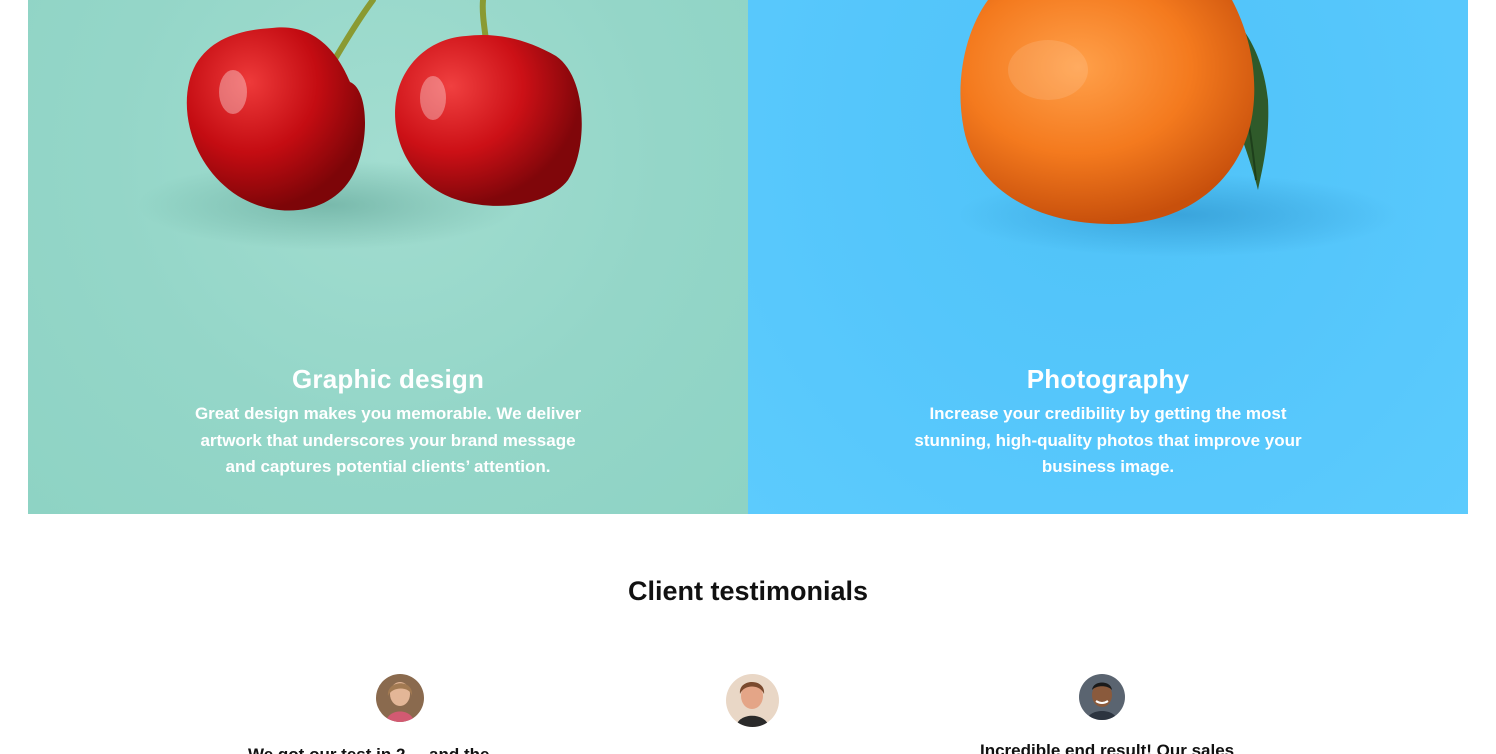  What do you see at coordinates (1108, 379) in the screenshot?
I see `photography-title: Photography` at bounding box center [1108, 379].